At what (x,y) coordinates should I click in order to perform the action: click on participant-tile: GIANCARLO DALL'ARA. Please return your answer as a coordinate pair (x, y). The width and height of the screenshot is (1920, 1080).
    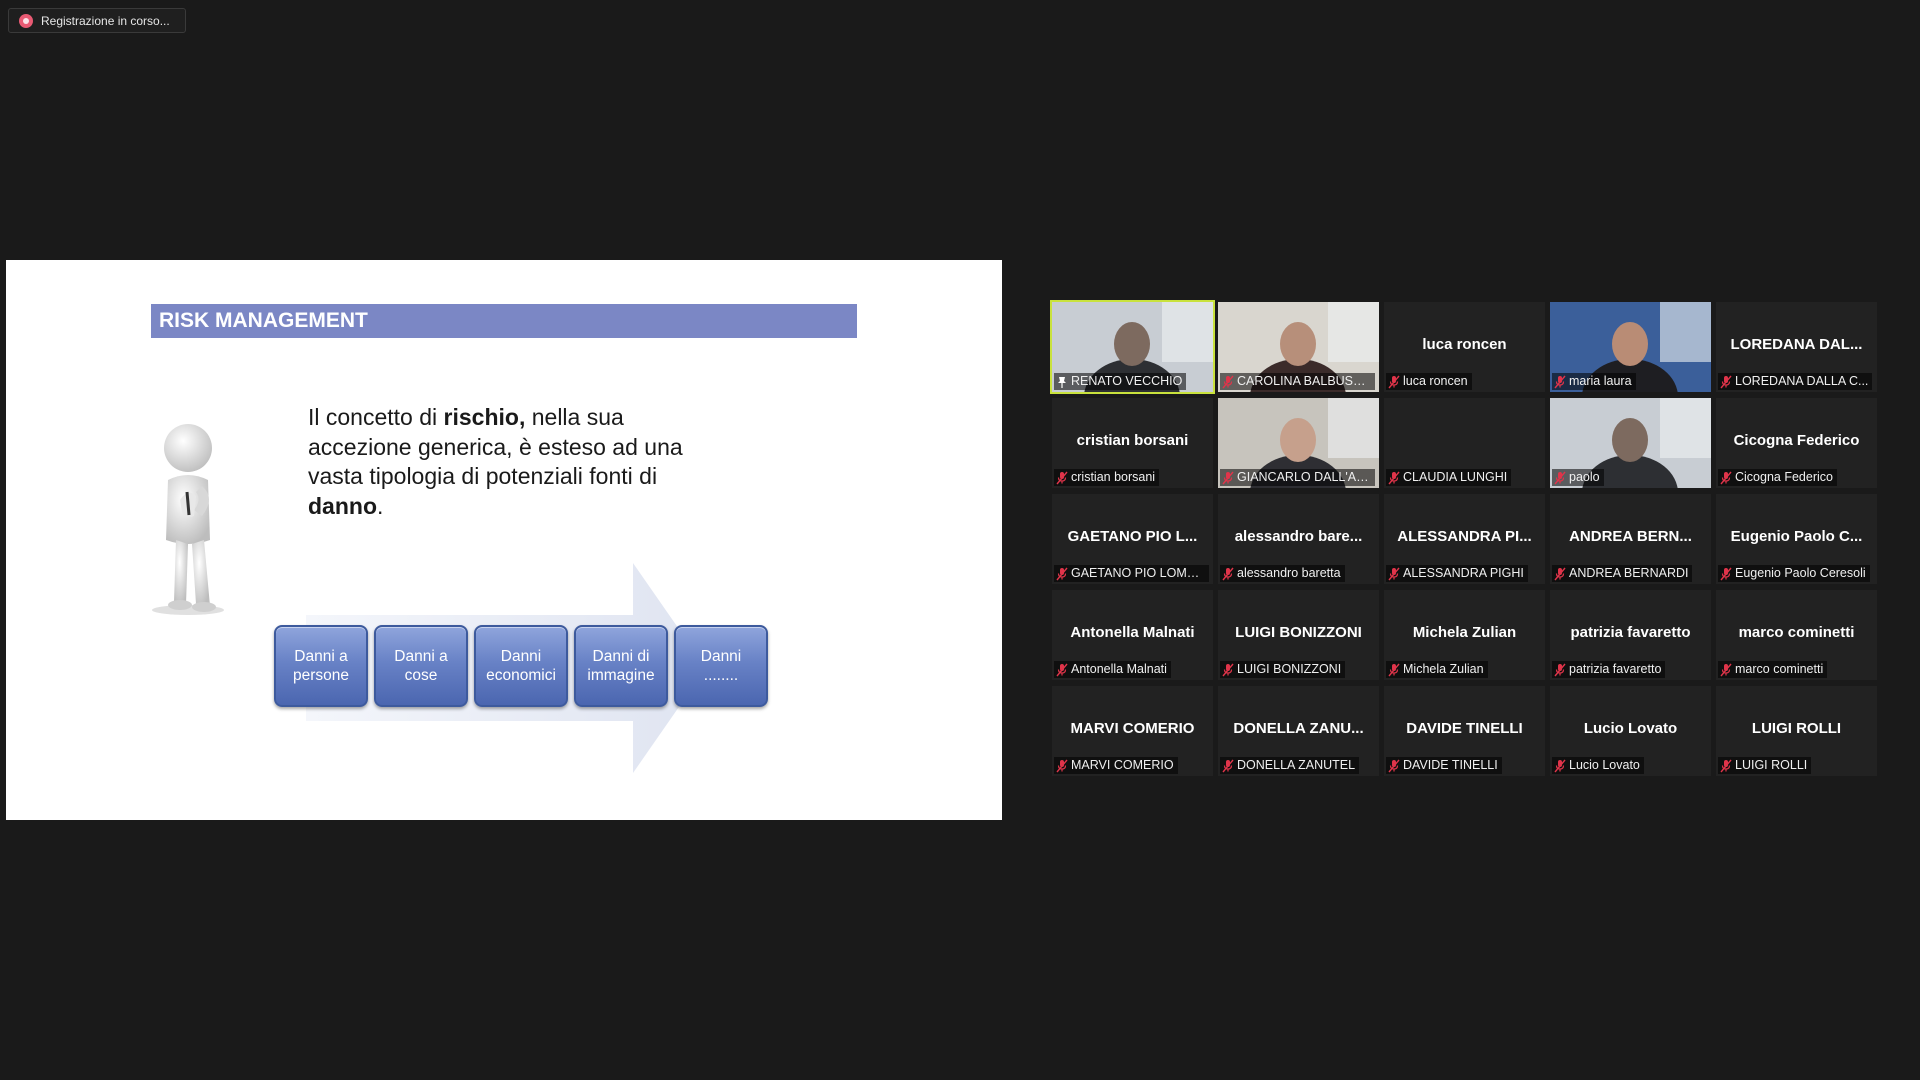
    Looking at the image, I should click on (1298, 443).